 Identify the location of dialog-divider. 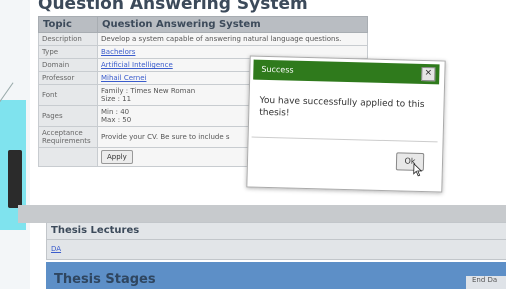
(344, 139).